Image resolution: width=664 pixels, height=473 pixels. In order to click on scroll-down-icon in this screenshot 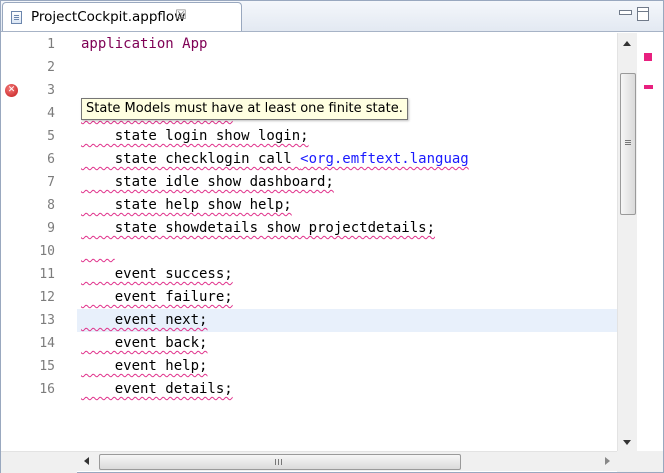, I will do `click(627, 442)`.